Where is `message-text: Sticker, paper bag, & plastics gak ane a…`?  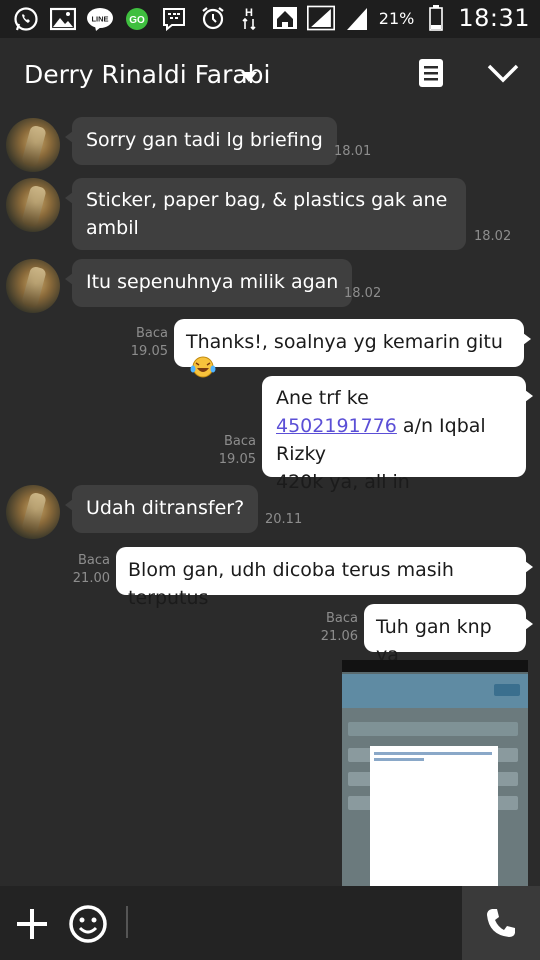 message-text: Sticker, paper bag, & plastics gak ane a… is located at coordinates (267, 214).